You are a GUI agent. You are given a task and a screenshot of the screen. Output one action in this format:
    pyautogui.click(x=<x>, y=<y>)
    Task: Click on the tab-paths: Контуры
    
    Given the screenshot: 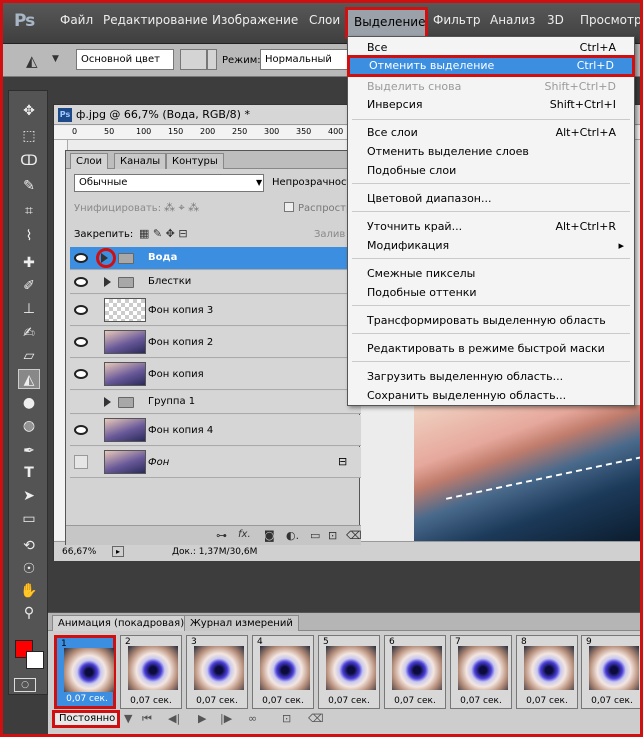 What is the action you would take?
    pyautogui.click(x=195, y=161)
    